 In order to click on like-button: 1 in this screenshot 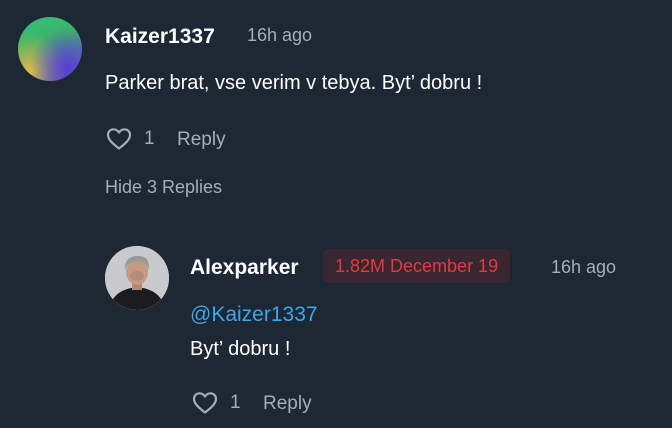, I will do `click(130, 139)`.